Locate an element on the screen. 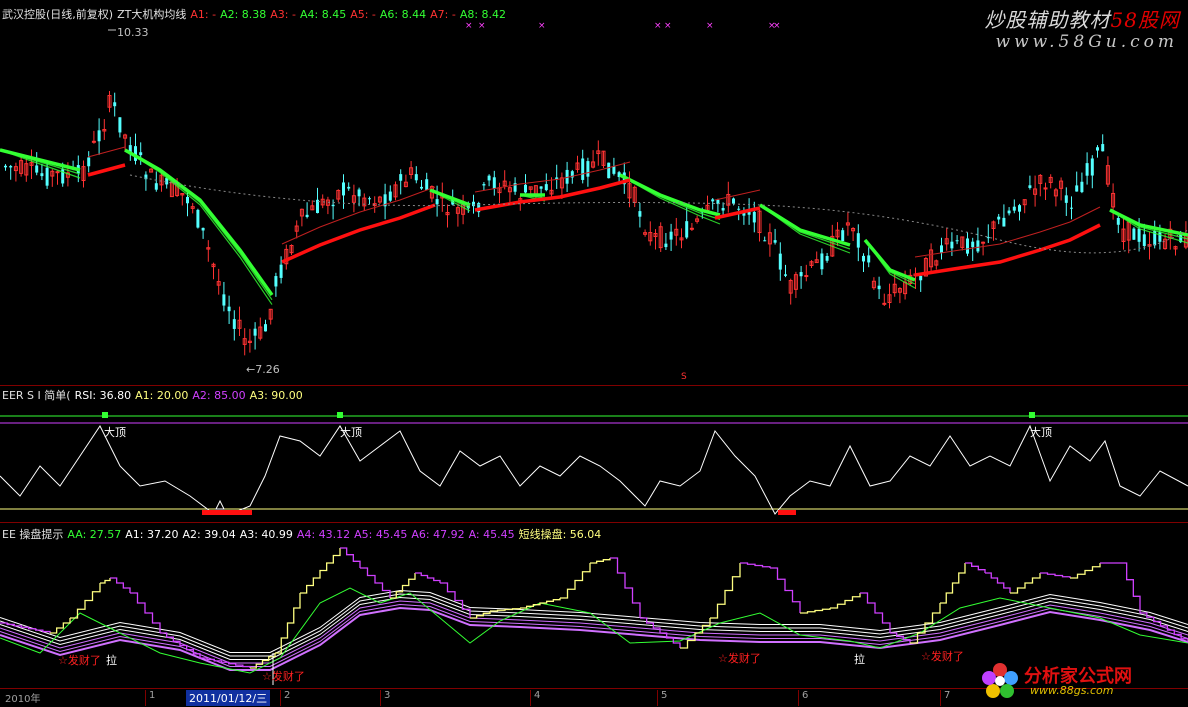 The width and height of the screenshot is (1188, 707). axis-month-2: 2 is located at coordinates (285, 698).